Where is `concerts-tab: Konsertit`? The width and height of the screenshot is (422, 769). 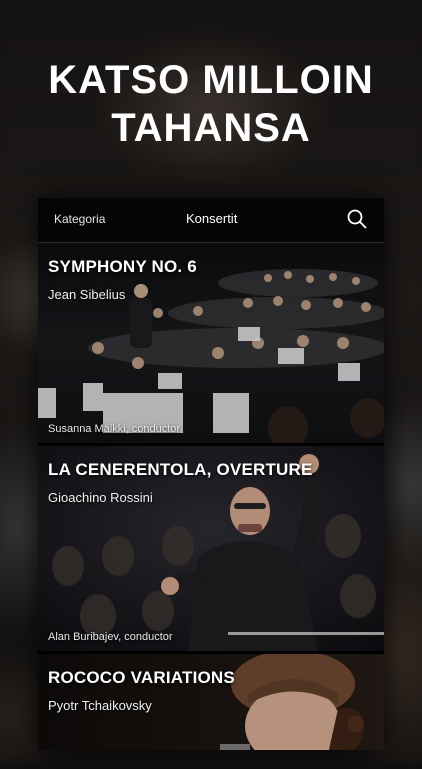 concerts-tab: Konsertit is located at coordinates (211, 218).